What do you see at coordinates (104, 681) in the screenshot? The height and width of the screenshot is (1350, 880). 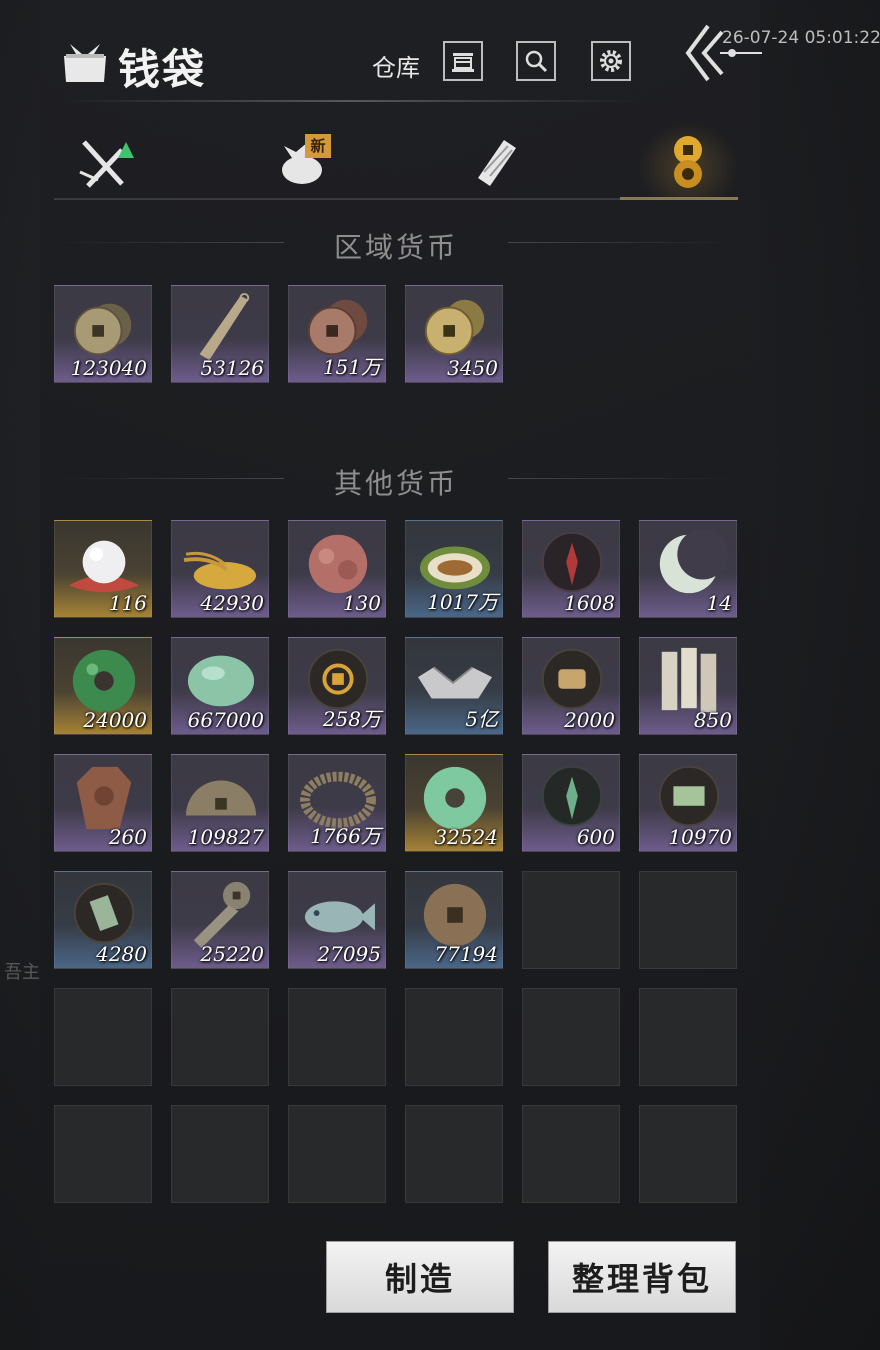 I see `green-jade-ring-icon` at bounding box center [104, 681].